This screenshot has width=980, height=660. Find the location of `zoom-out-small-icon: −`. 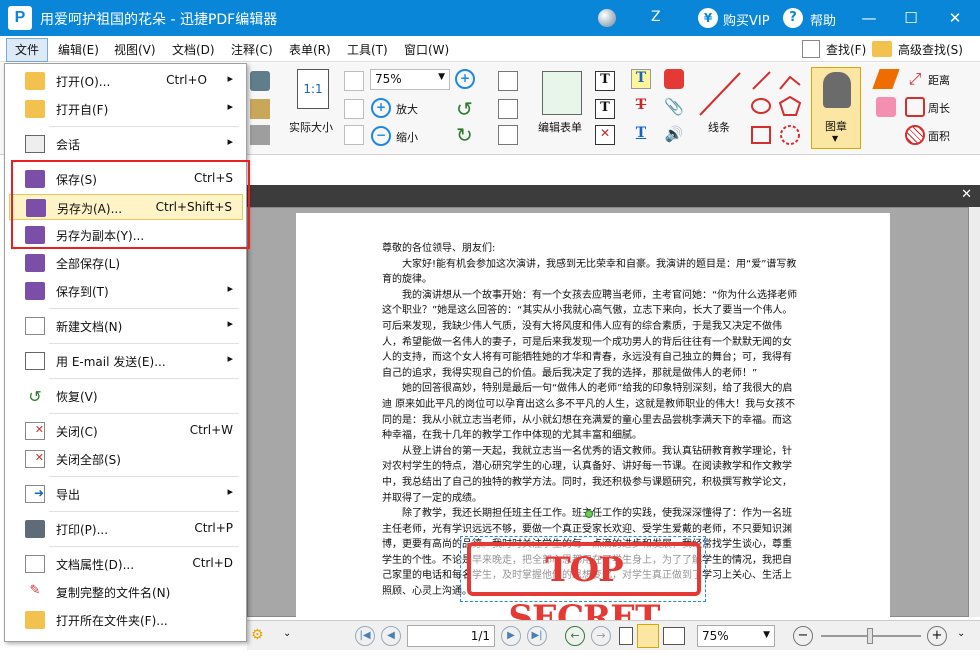

zoom-out-small-icon: − is located at coordinates (803, 636).